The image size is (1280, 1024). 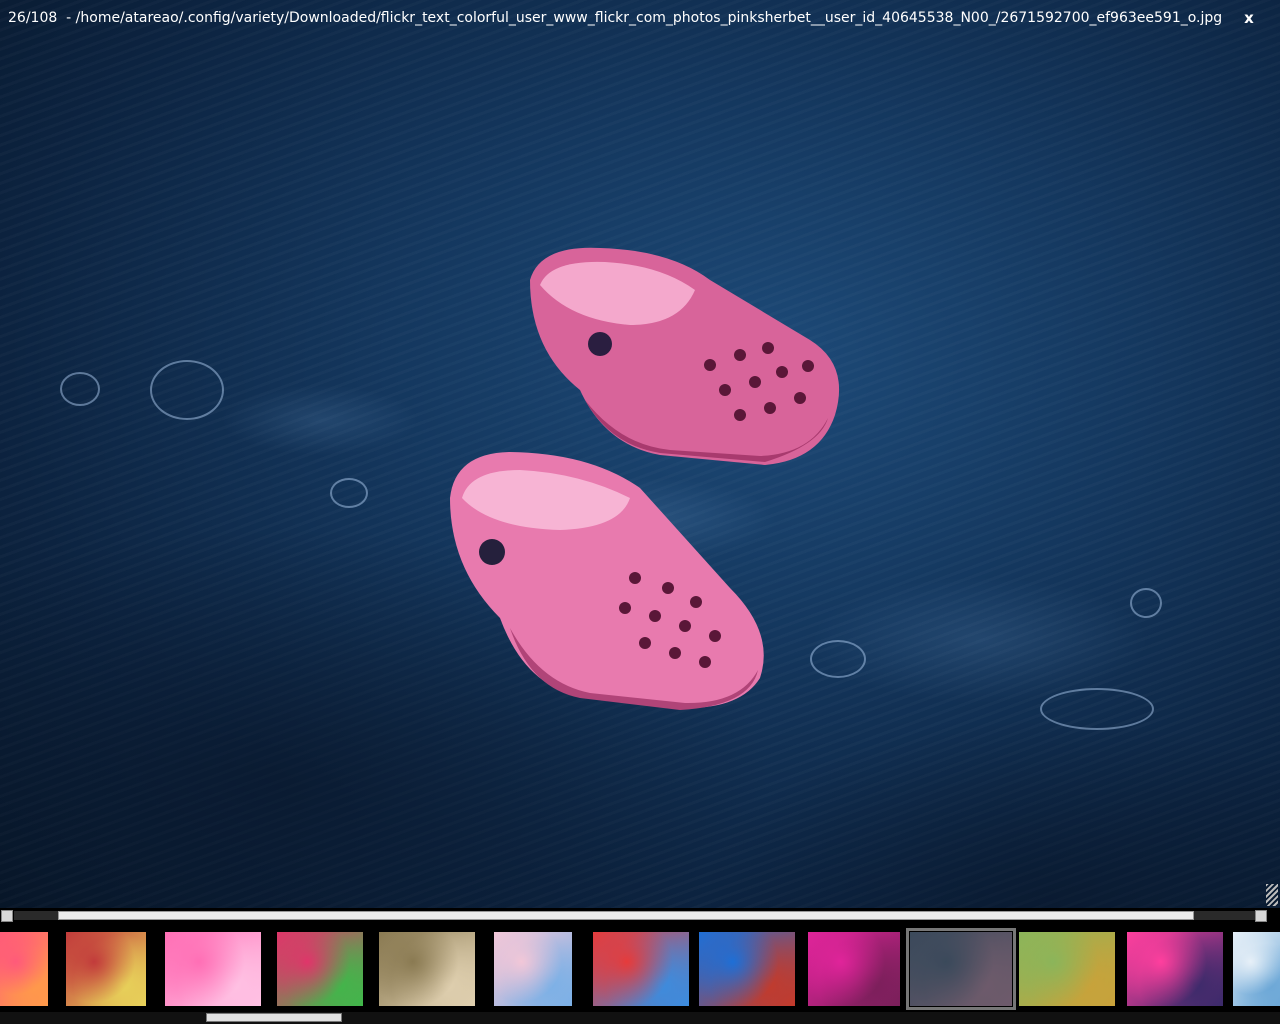 What do you see at coordinates (33, 18) in the screenshot?
I see `image-counter: 26/108` at bounding box center [33, 18].